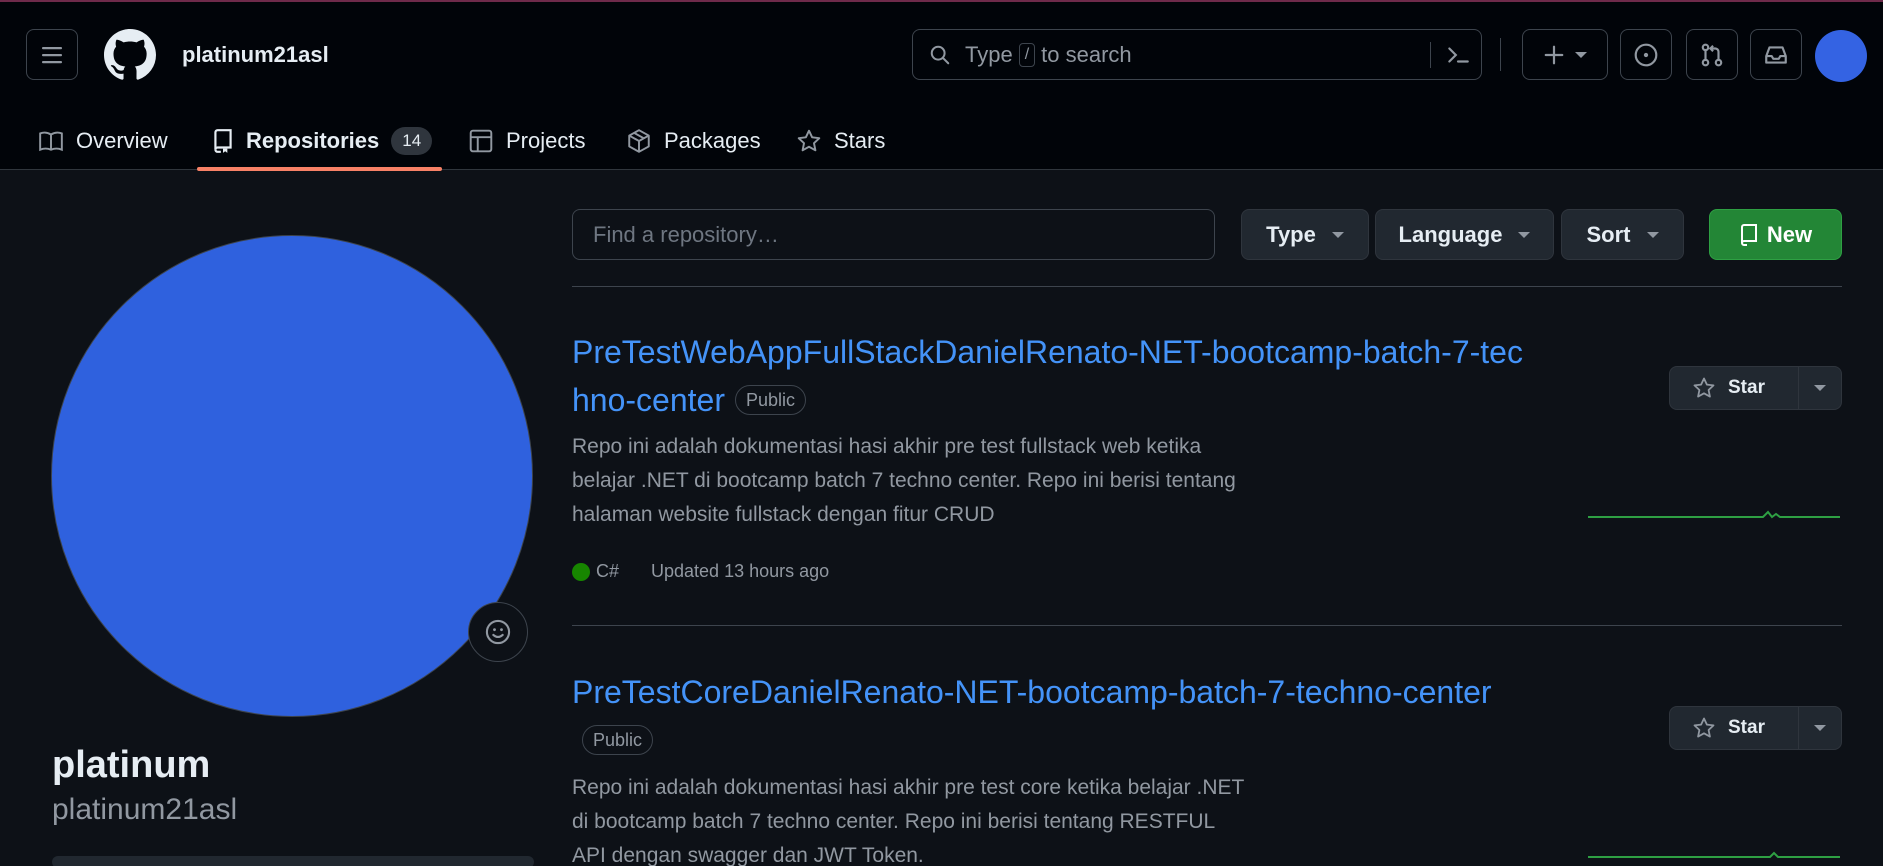 Image resolution: width=1883 pixels, height=866 pixels. What do you see at coordinates (255, 55) in the screenshot?
I see `header-username: platinum21asl` at bounding box center [255, 55].